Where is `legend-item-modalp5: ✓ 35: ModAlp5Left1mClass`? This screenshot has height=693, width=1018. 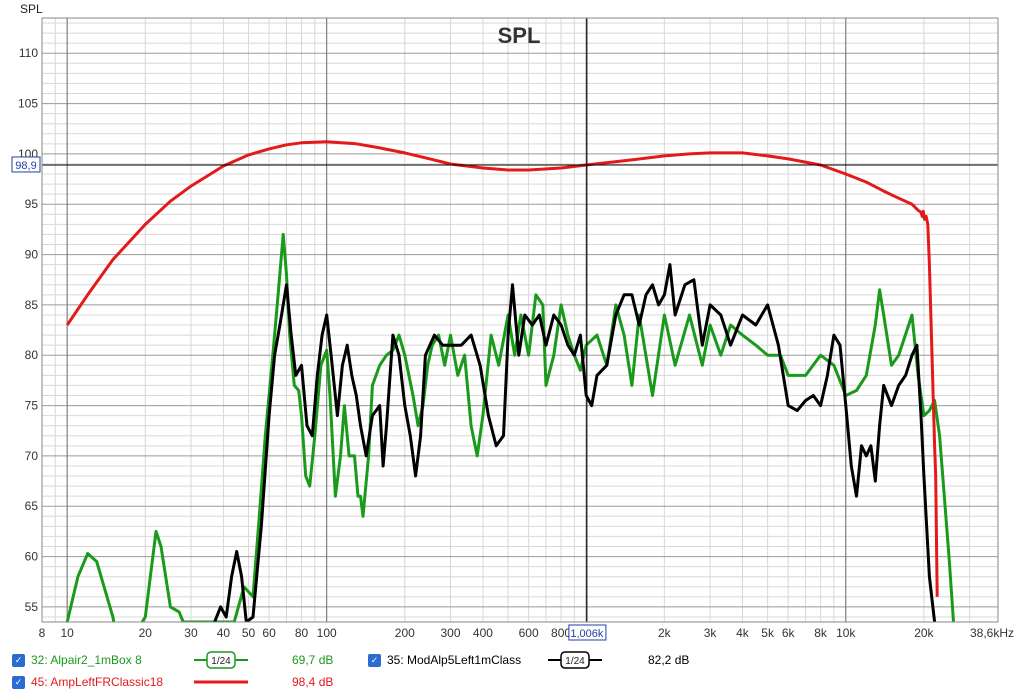 legend-item-modalp5: ✓ 35: ModAlp5Left1mClass is located at coordinates (444, 660).